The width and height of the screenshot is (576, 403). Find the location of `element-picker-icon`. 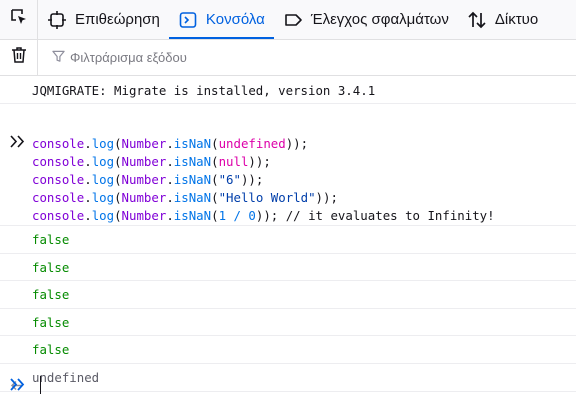

element-picker-icon is located at coordinates (19, 19).